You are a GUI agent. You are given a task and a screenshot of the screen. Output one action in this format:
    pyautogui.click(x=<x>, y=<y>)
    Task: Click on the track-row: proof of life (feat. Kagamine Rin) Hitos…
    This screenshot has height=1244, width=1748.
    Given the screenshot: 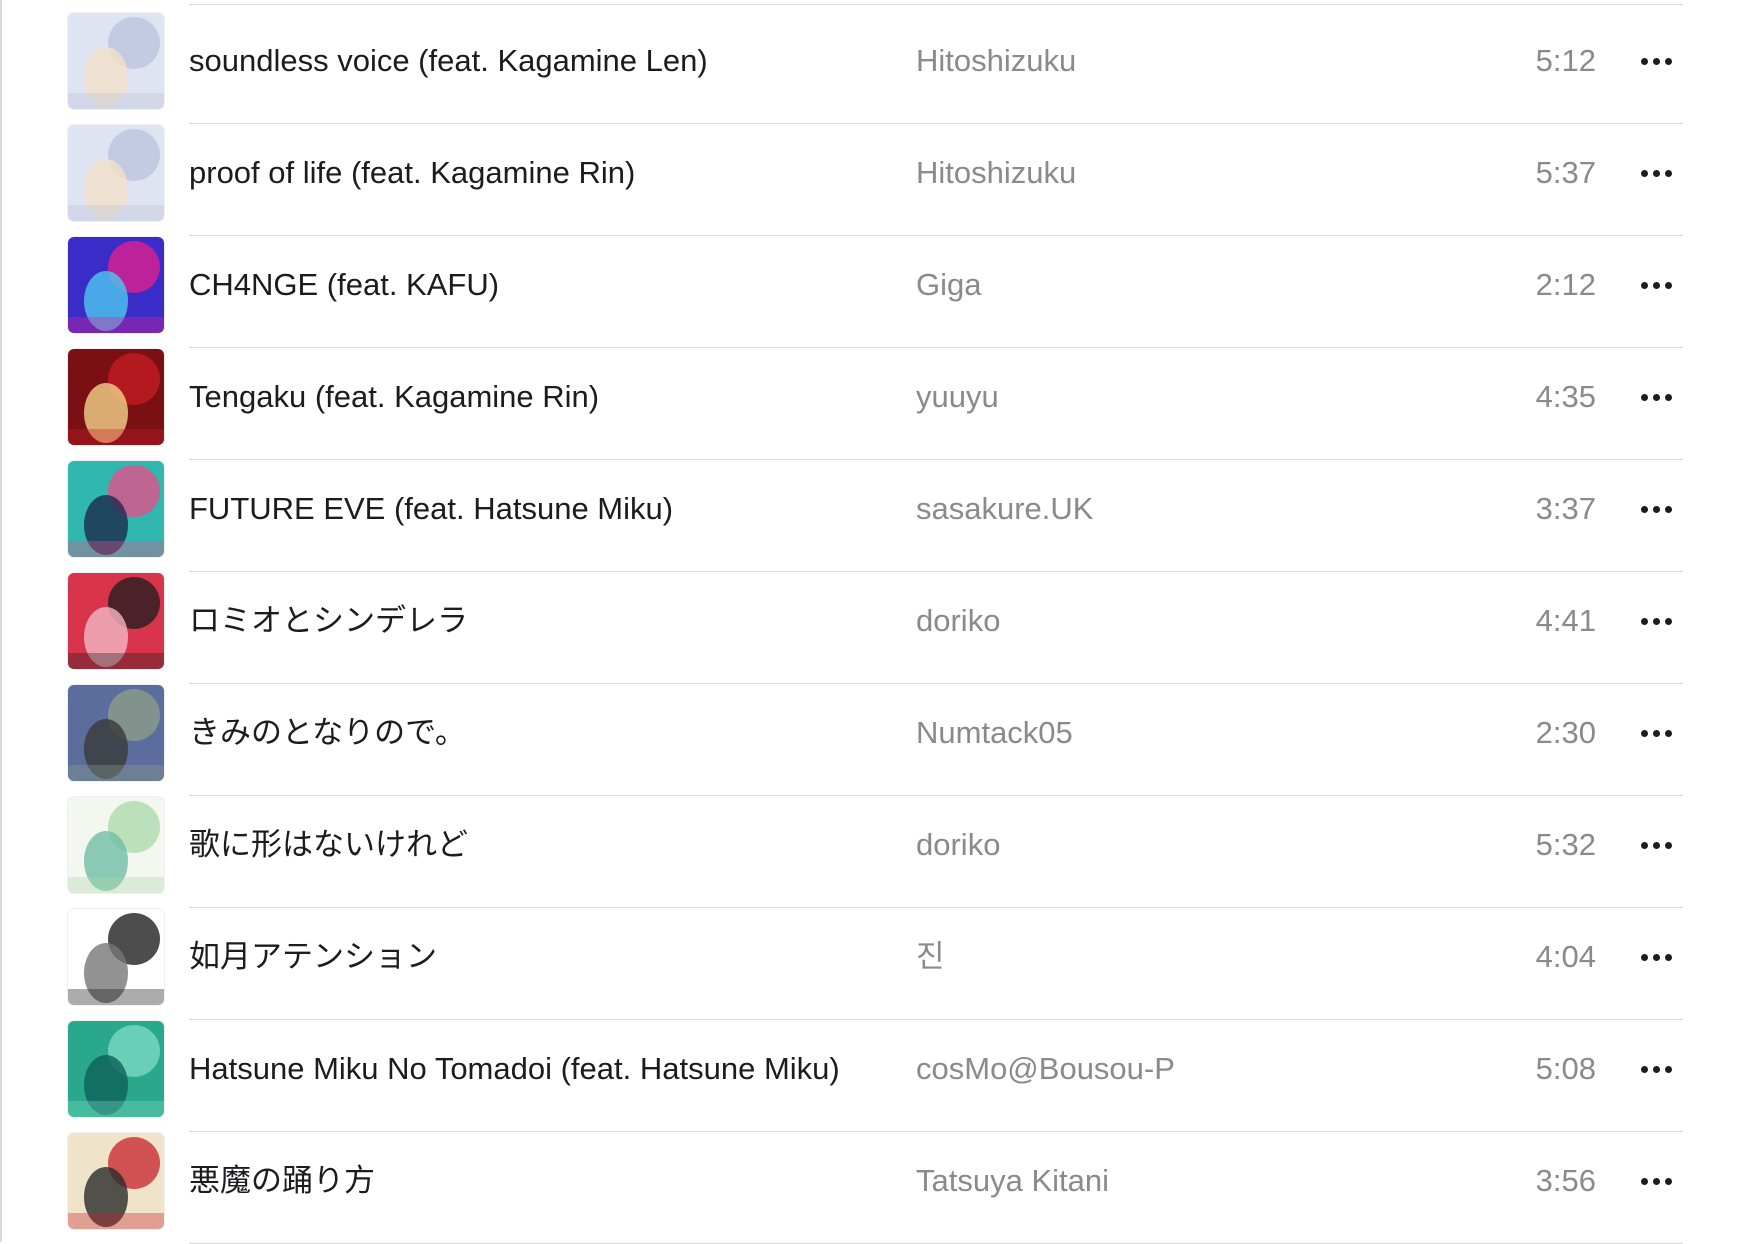 What is the action you would take?
    pyautogui.click(x=874, y=180)
    